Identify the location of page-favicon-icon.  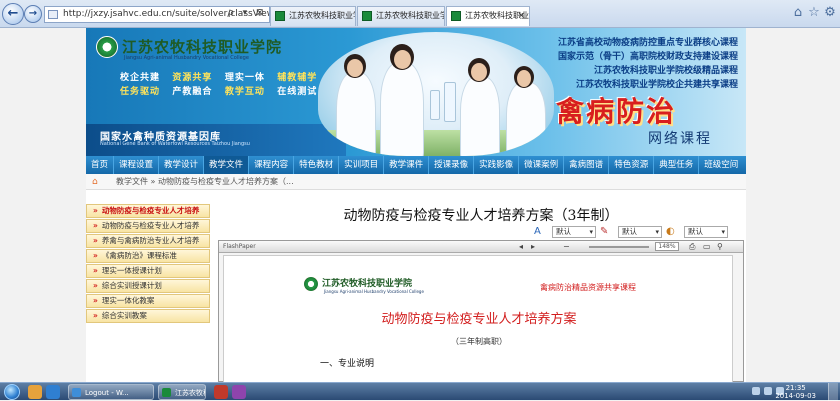
(53, 14).